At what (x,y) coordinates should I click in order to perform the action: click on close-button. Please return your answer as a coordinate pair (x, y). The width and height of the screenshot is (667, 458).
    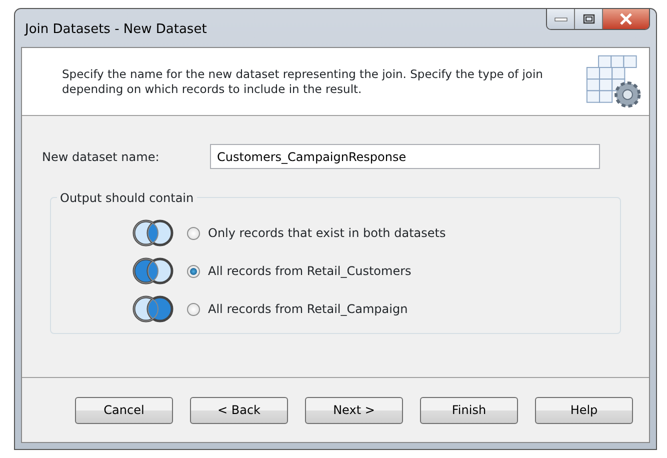
    Looking at the image, I should click on (626, 19).